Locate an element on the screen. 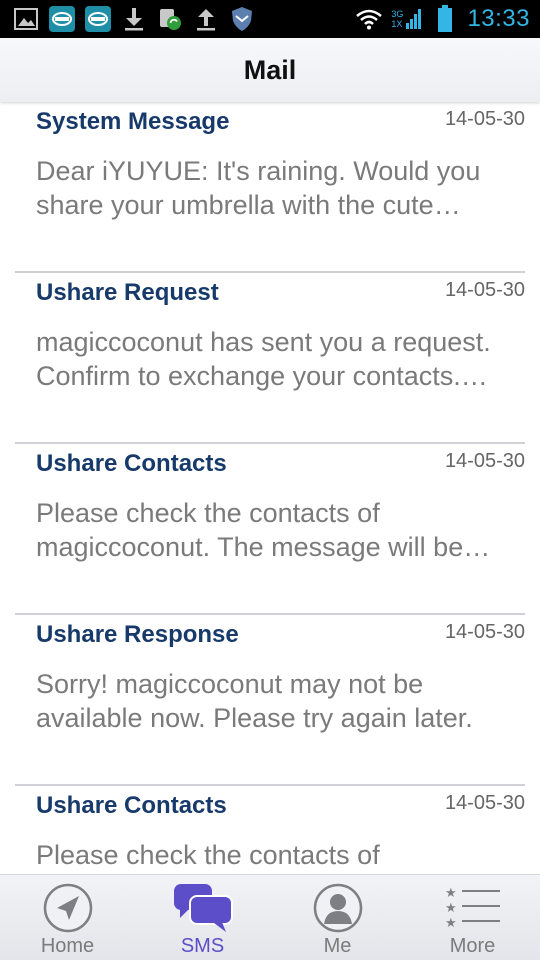  status-bar: 3G 1X 13:33 is located at coordinates (270, 19).